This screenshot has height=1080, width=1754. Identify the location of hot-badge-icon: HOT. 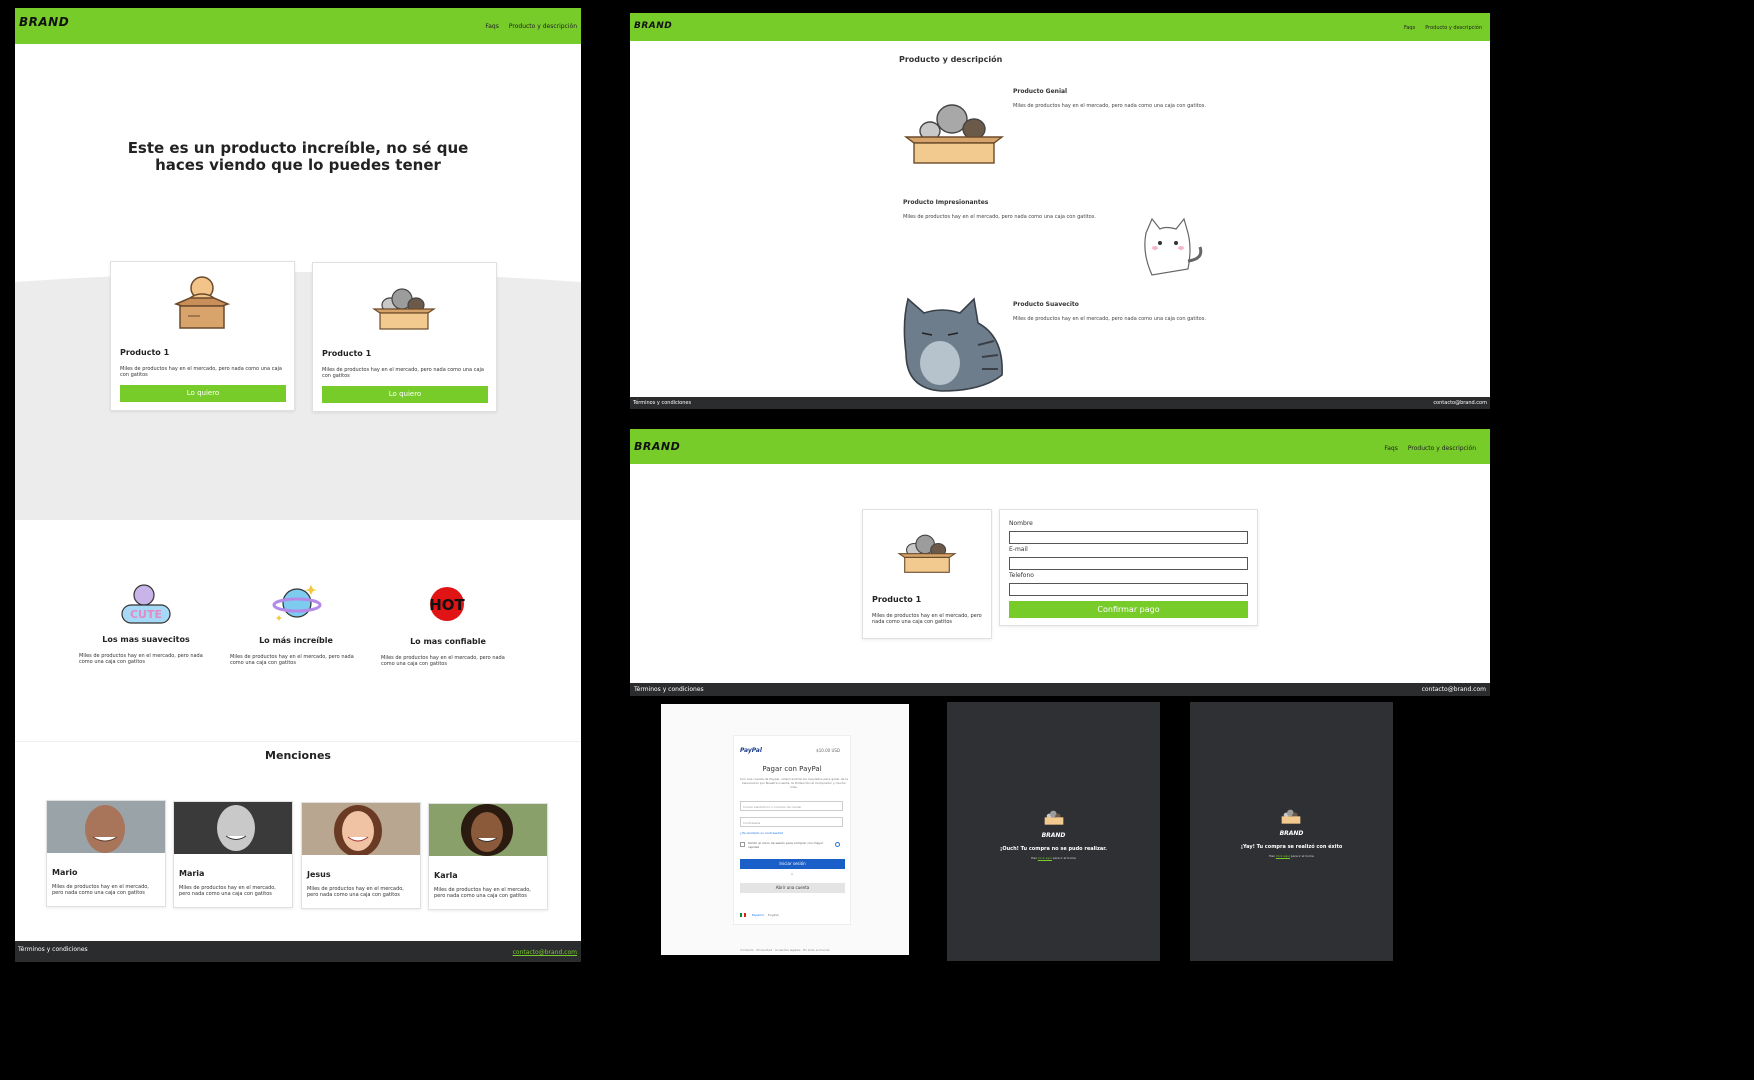
(447, 604).